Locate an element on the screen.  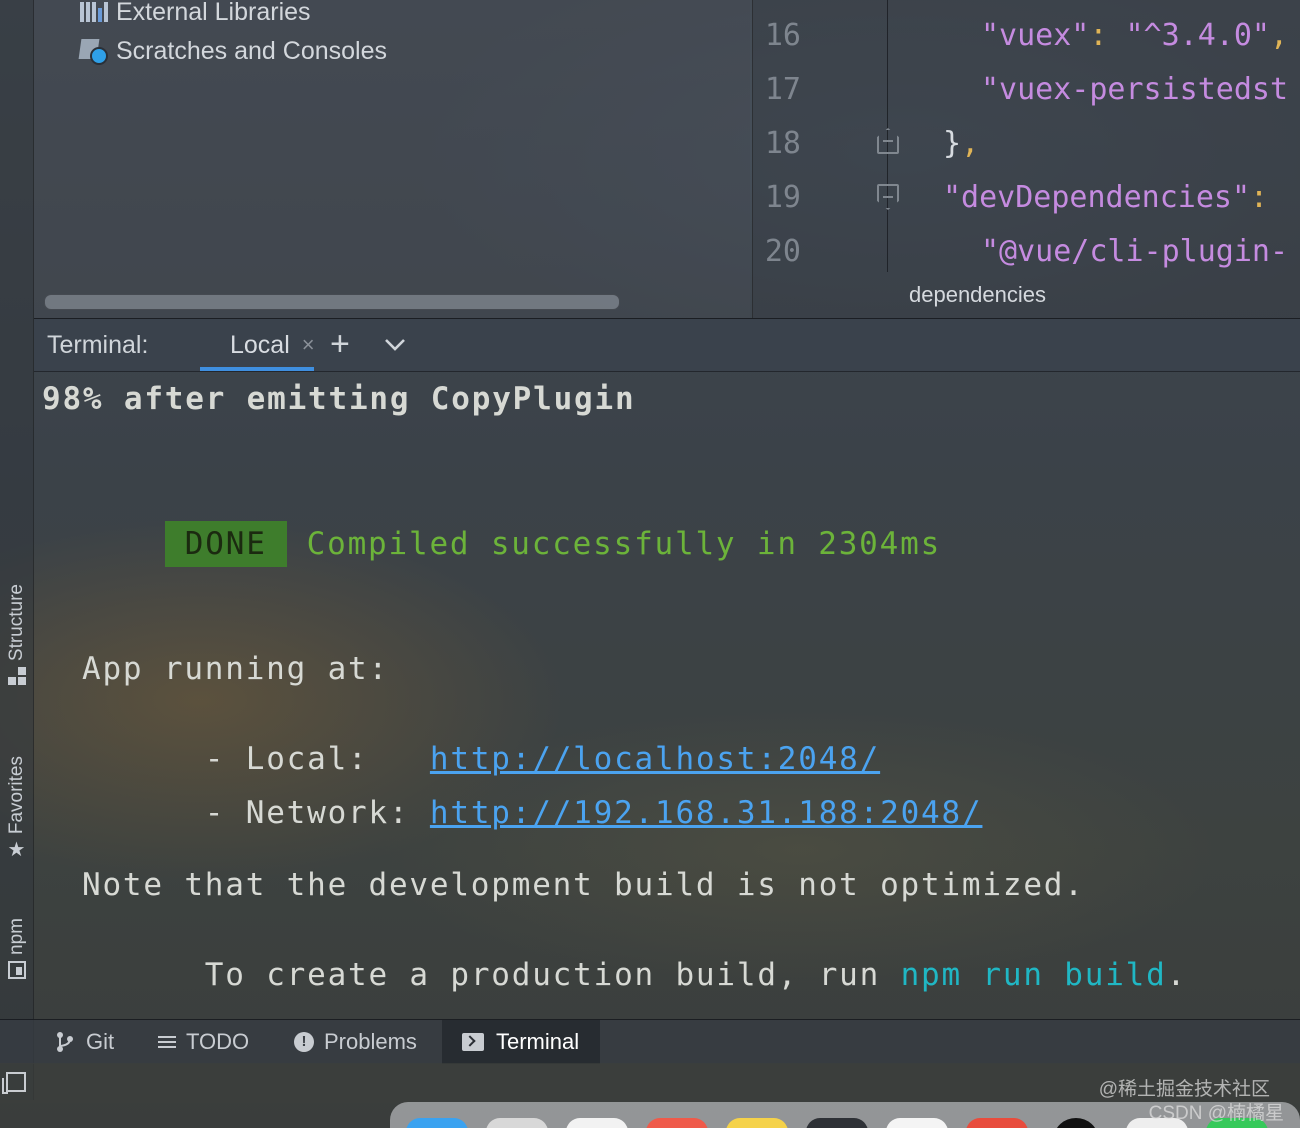
add-terminal-button: + is located at coordinates (340, 344).